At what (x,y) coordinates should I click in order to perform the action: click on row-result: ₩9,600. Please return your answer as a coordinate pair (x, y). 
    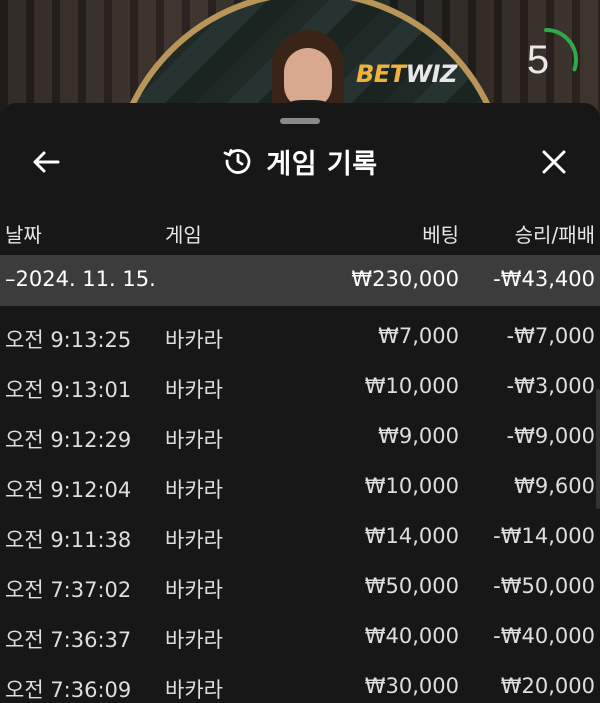
    Looking at the image, I should click on (554, 486).